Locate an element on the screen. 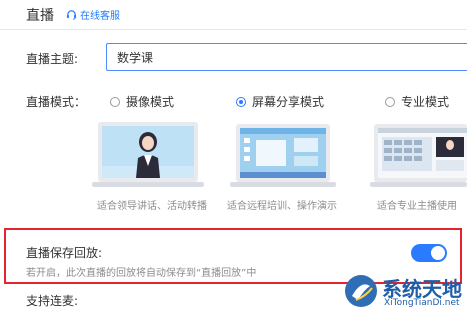 Image resolution: width=467 pixels, height=316 pixels. screen-share-mode-illustration is located at coordinates (283, 156).